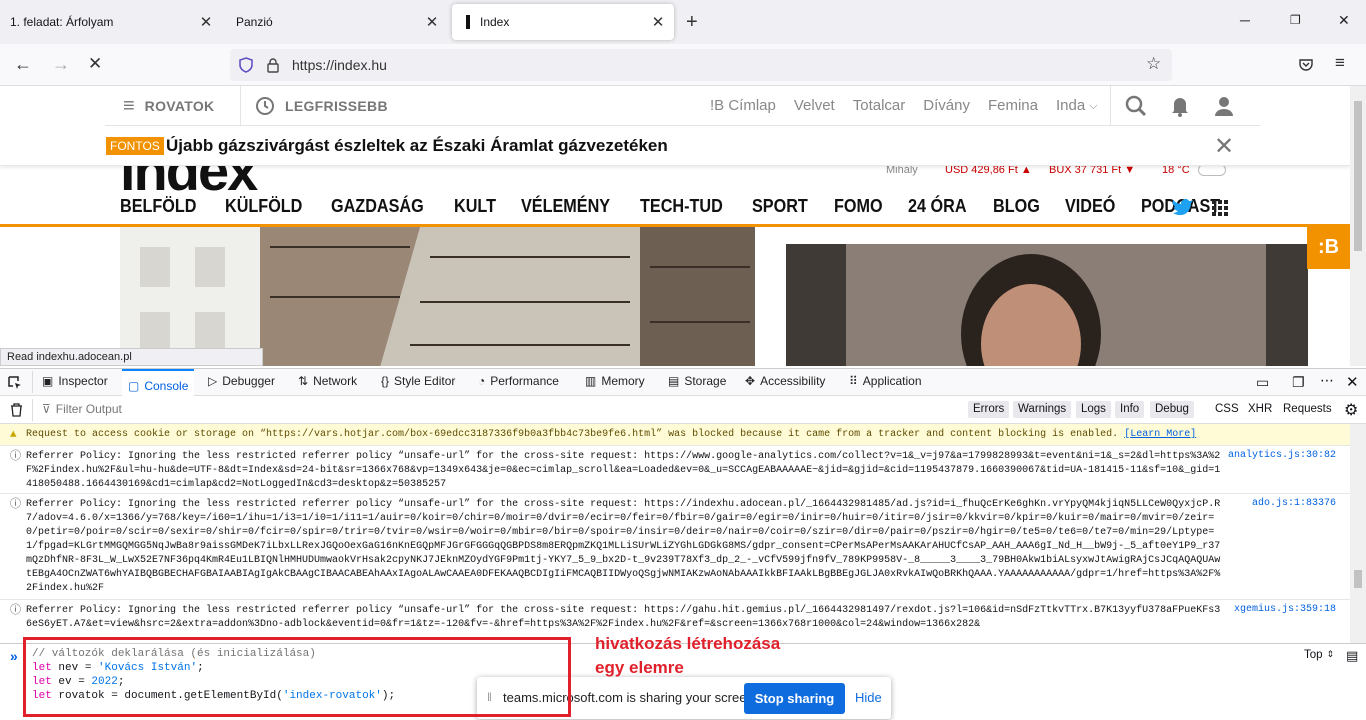 The width and height of the screenshot is (1366, 720). I want to click on shield-icon, so click(246, 65).